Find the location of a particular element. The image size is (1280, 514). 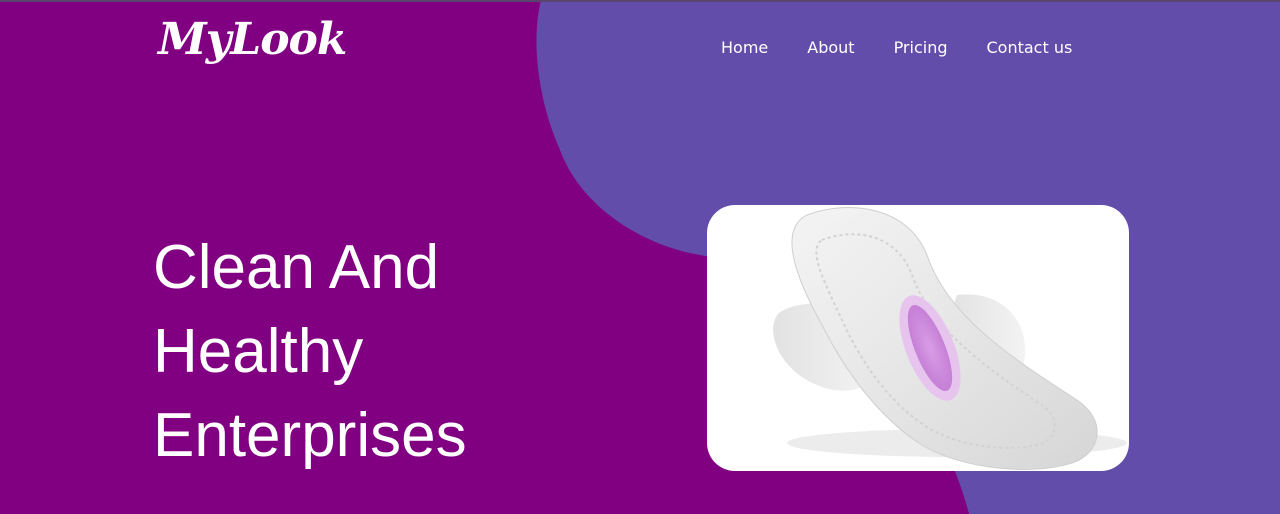

sanitary-pad-image is located at coordinates (950, 338).